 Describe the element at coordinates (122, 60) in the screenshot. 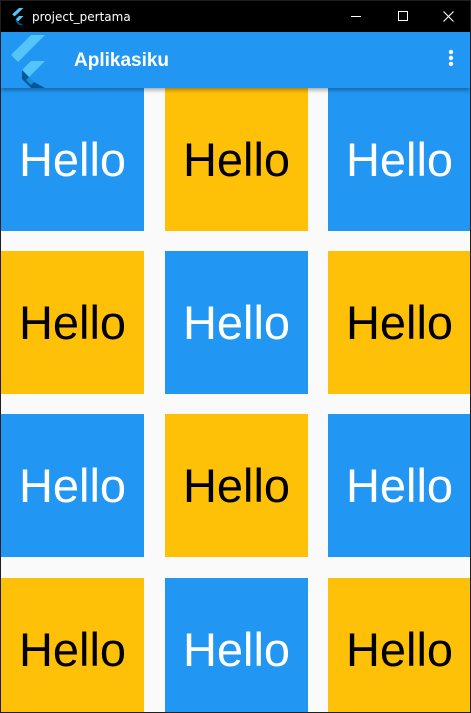

I see `app-title: Aplikasiku` at that location.